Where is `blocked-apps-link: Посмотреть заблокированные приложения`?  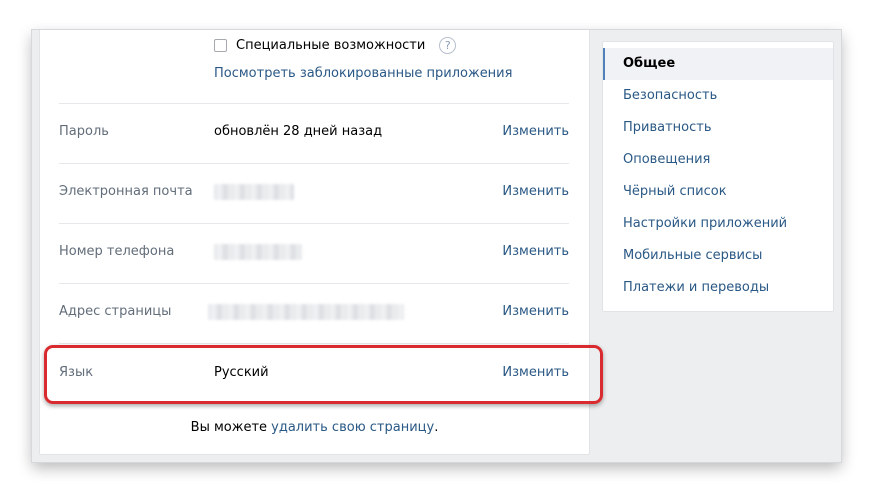
blocked-apps-link: Посмотреть заблокированные приложения is located at coordinates (363, 73).